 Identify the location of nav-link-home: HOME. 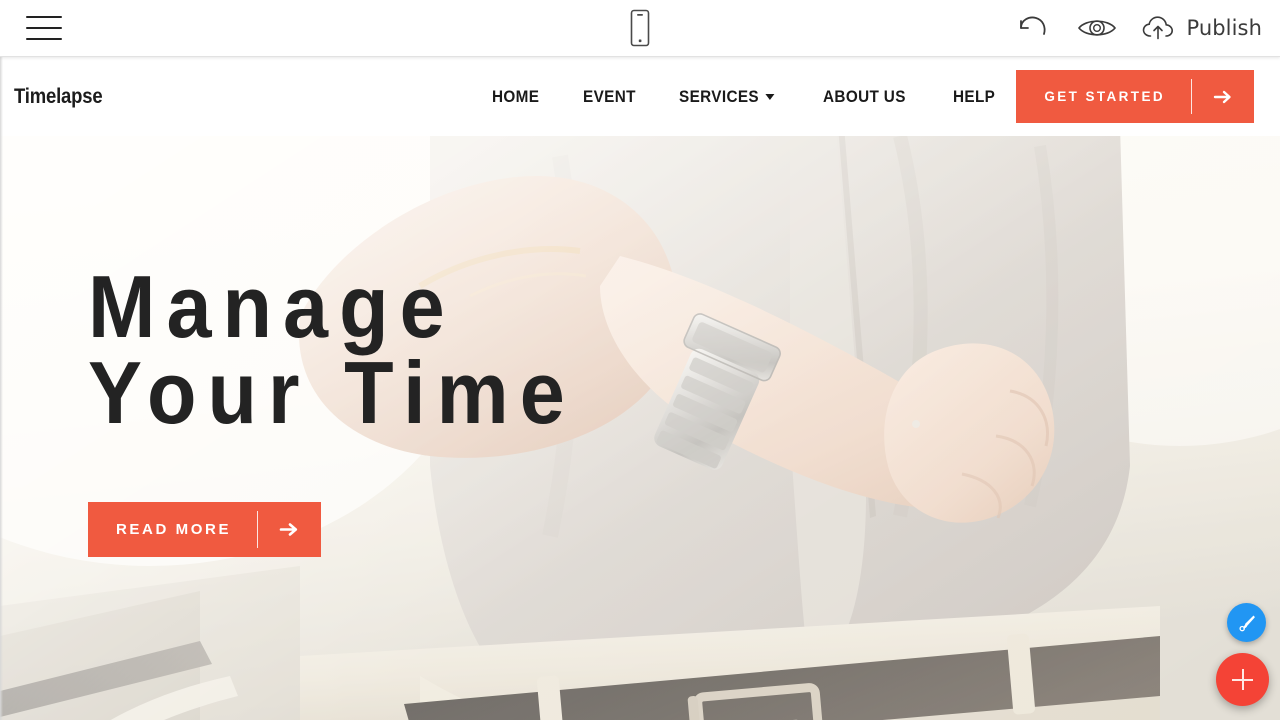
(515, 97).